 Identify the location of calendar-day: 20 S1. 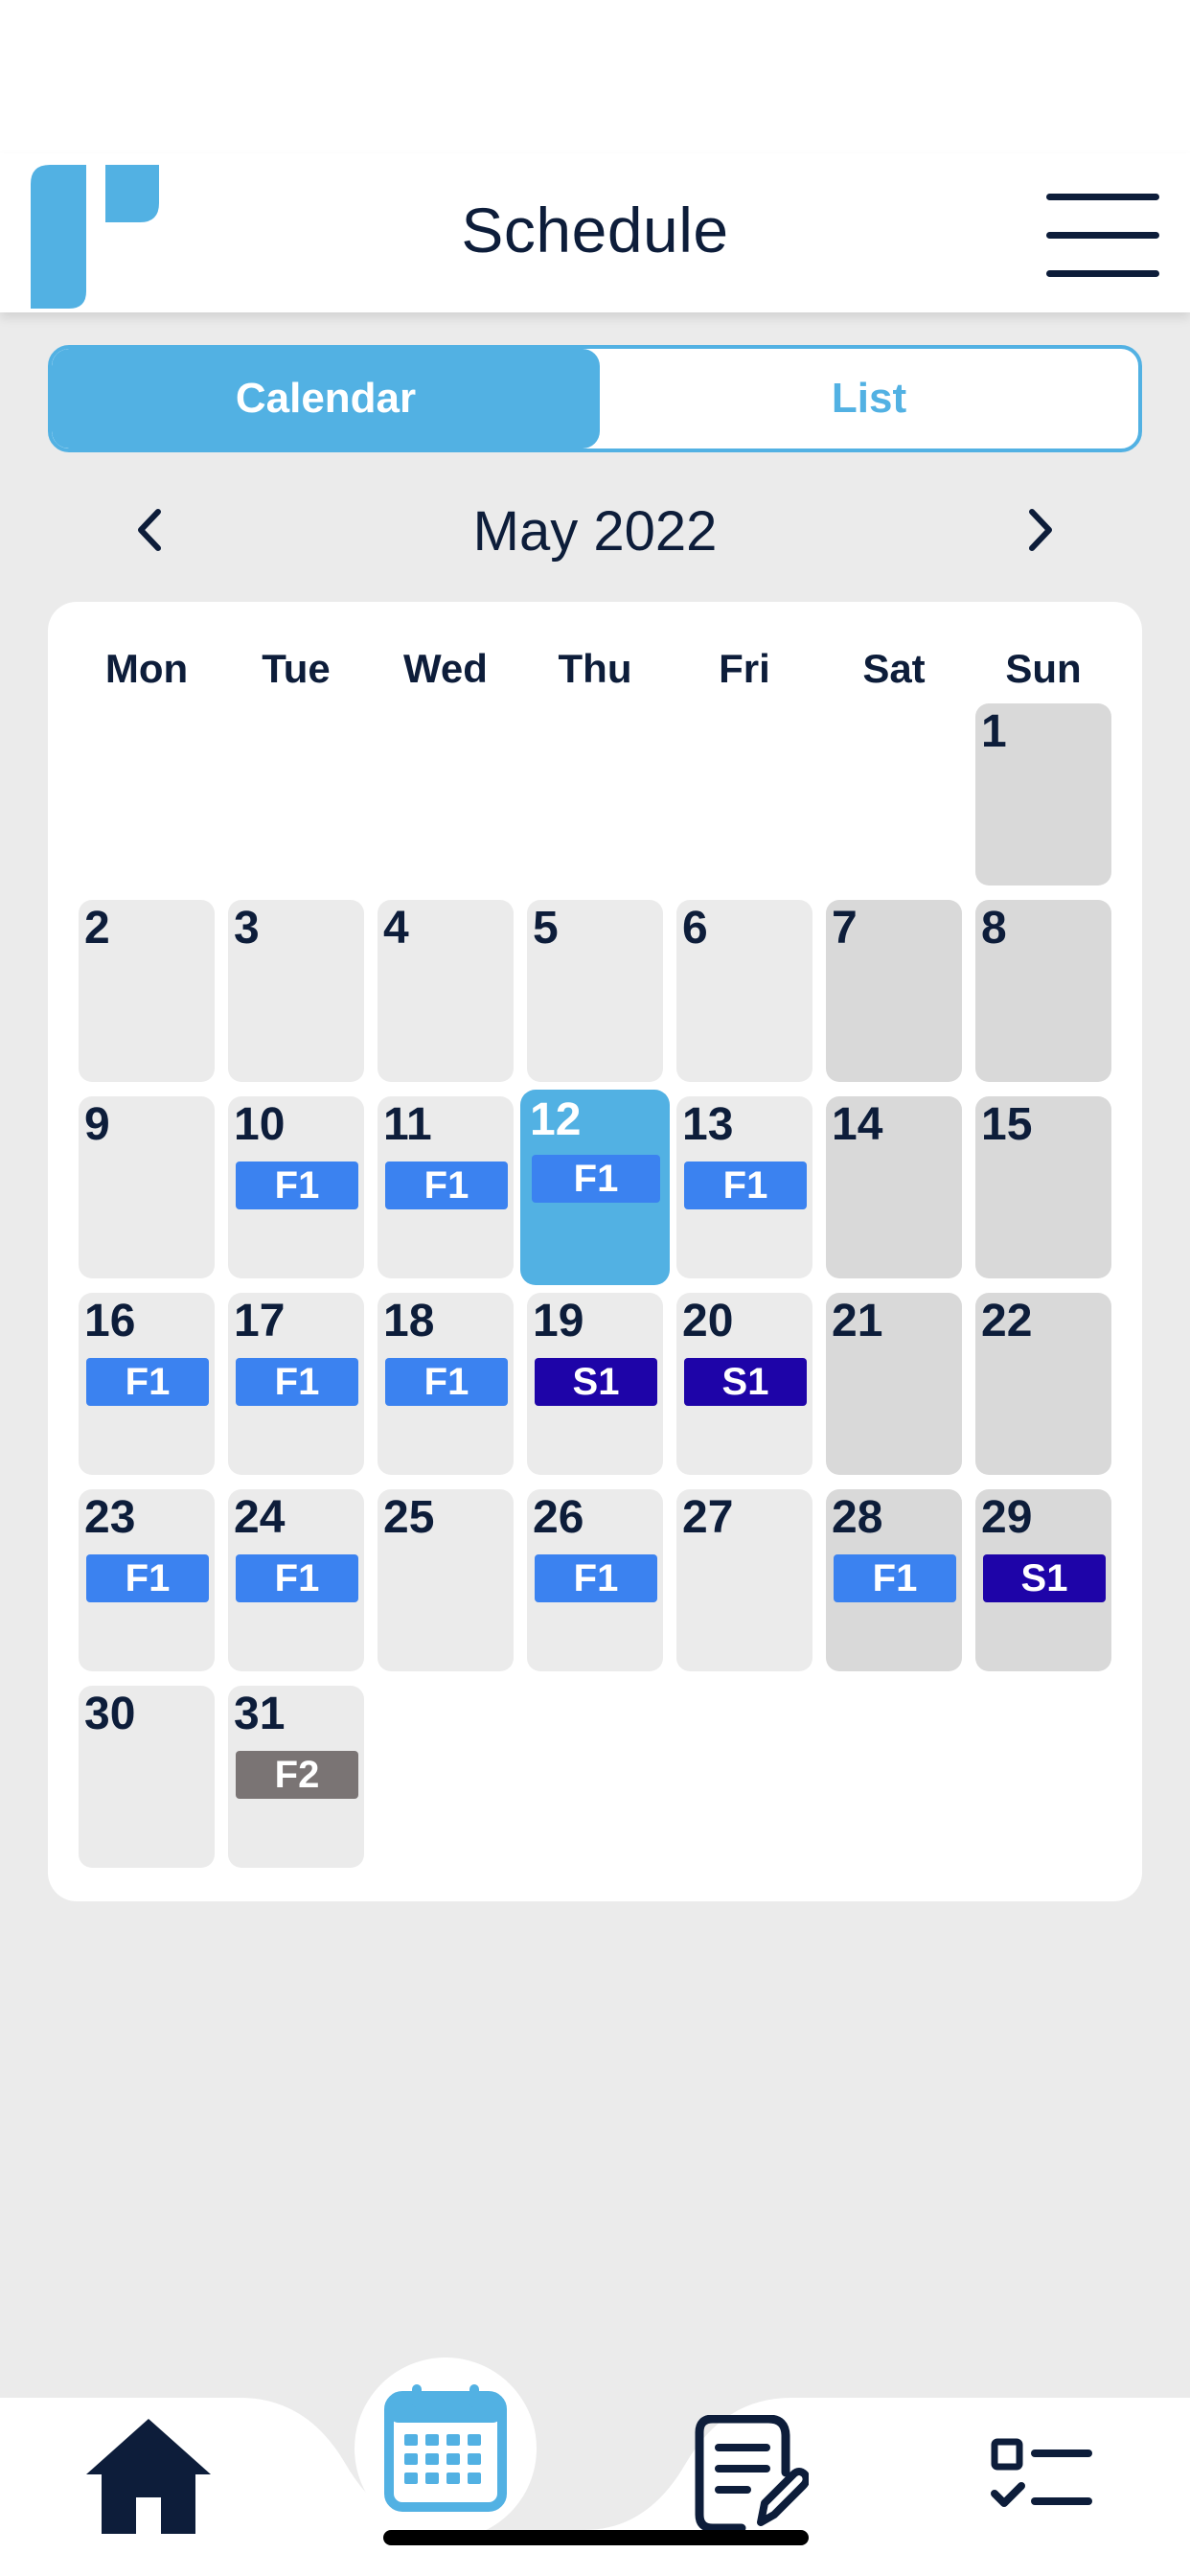
(744, 1384).